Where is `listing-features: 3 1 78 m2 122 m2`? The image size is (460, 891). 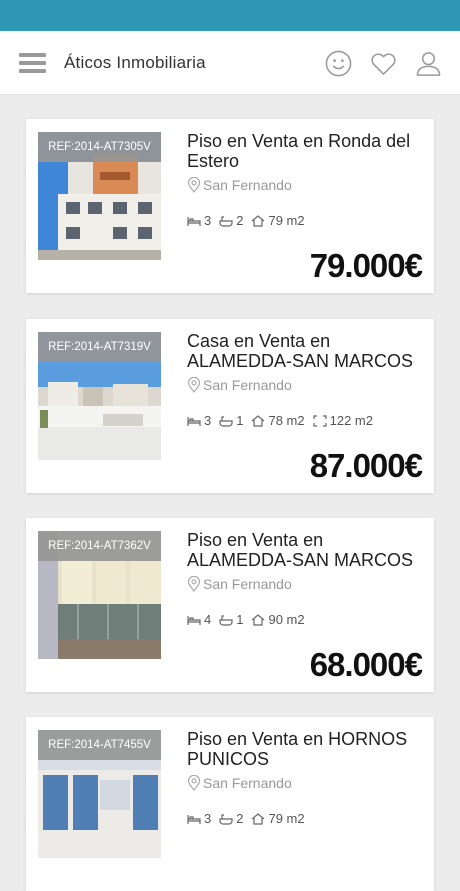
listing-features: 3 1 78 m2 122 m2 is located at coordinates (280, 420).